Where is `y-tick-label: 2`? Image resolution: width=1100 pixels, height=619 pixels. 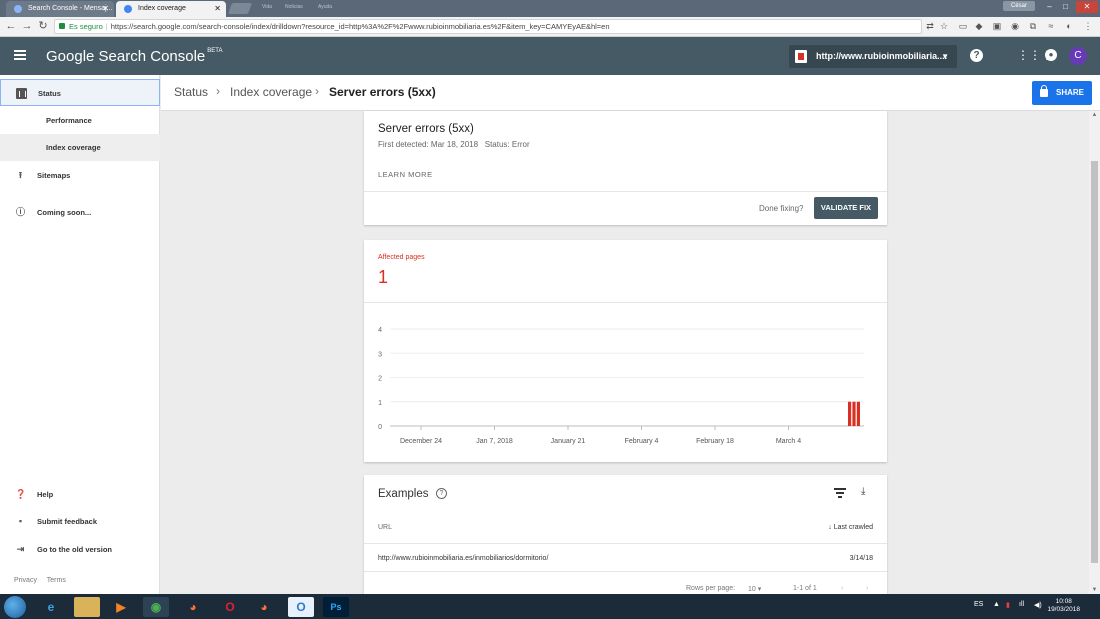 y-tick-label: 2 is located at coordinates (380, 379).